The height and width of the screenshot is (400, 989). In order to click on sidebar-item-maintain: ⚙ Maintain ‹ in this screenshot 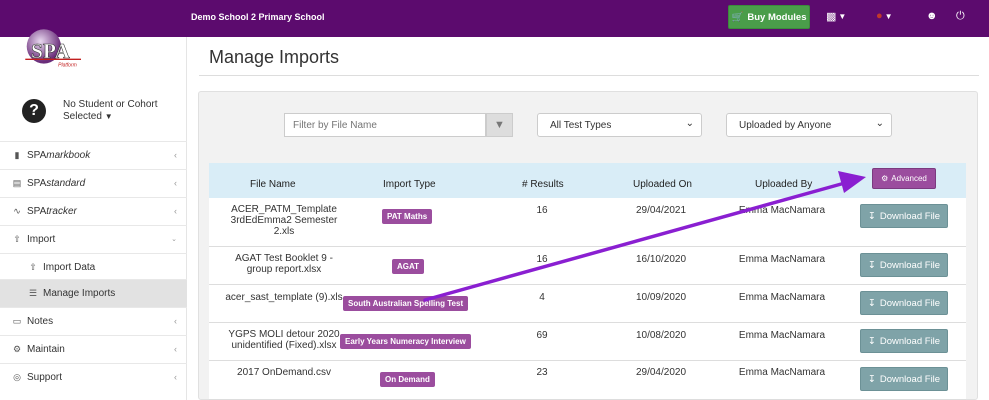, I will do `click(93, 349)`.